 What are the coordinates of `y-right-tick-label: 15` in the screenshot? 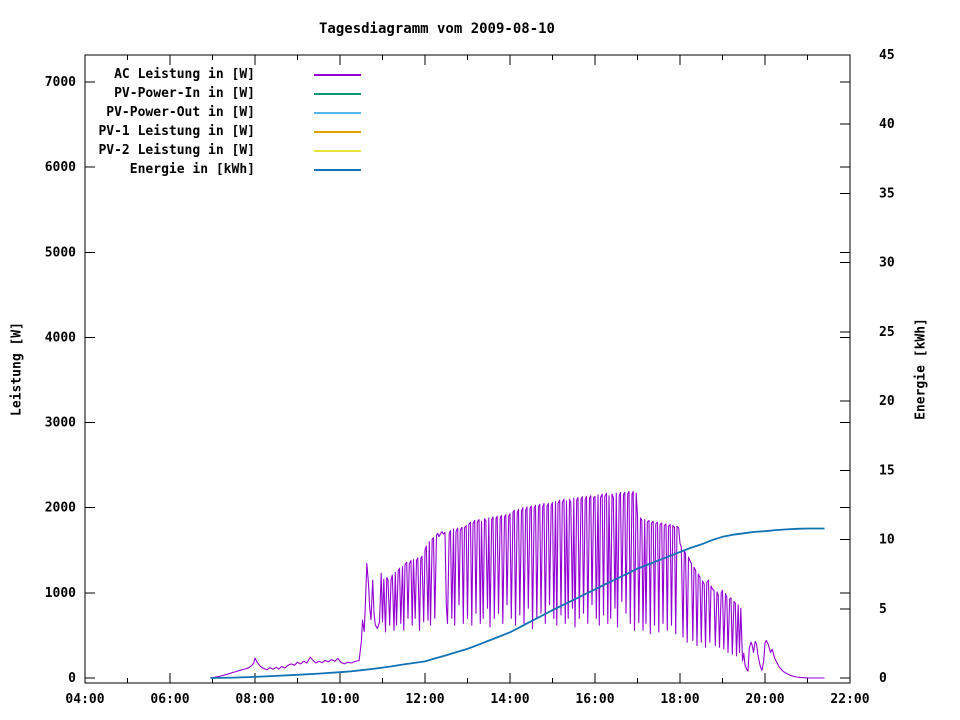 It's located at (887, 470).